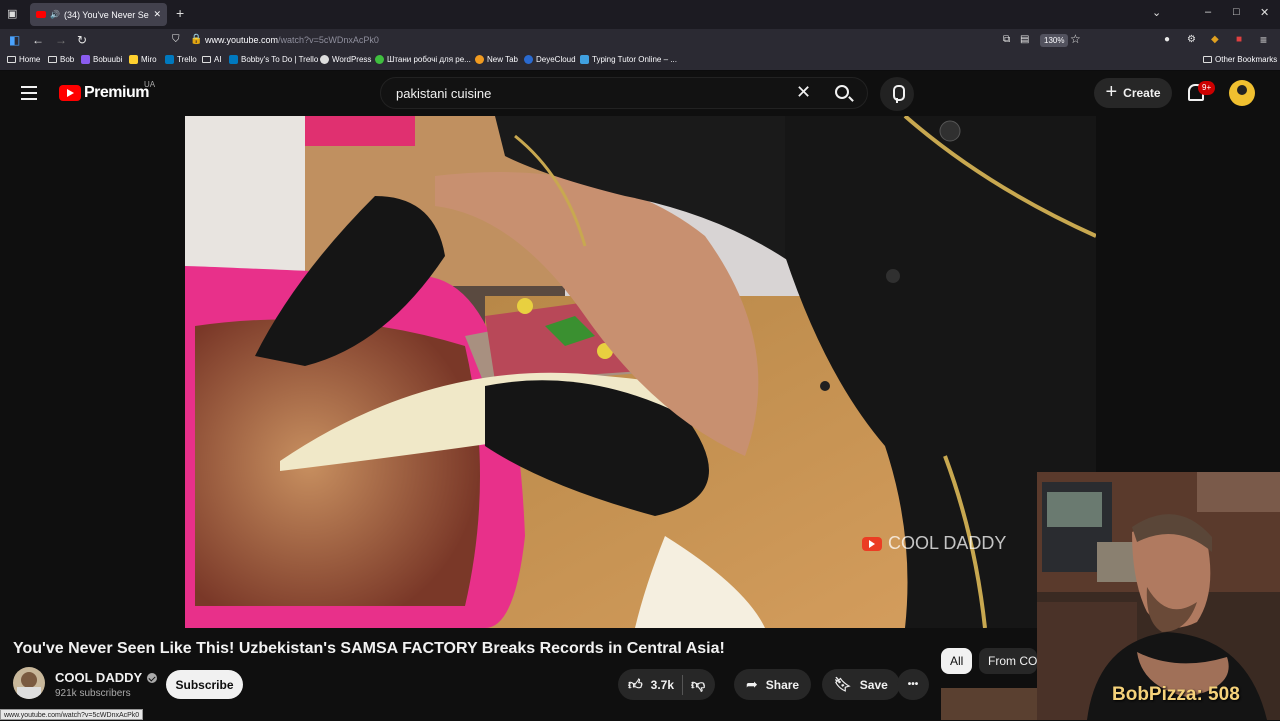 Image resolution: width=1280 pixels, height=721 pixels. What do you see at coordinates (635, 684) in the screenshot?
I see `thumbs-up-icon: 👍︎` at bounding box center [635, 684].